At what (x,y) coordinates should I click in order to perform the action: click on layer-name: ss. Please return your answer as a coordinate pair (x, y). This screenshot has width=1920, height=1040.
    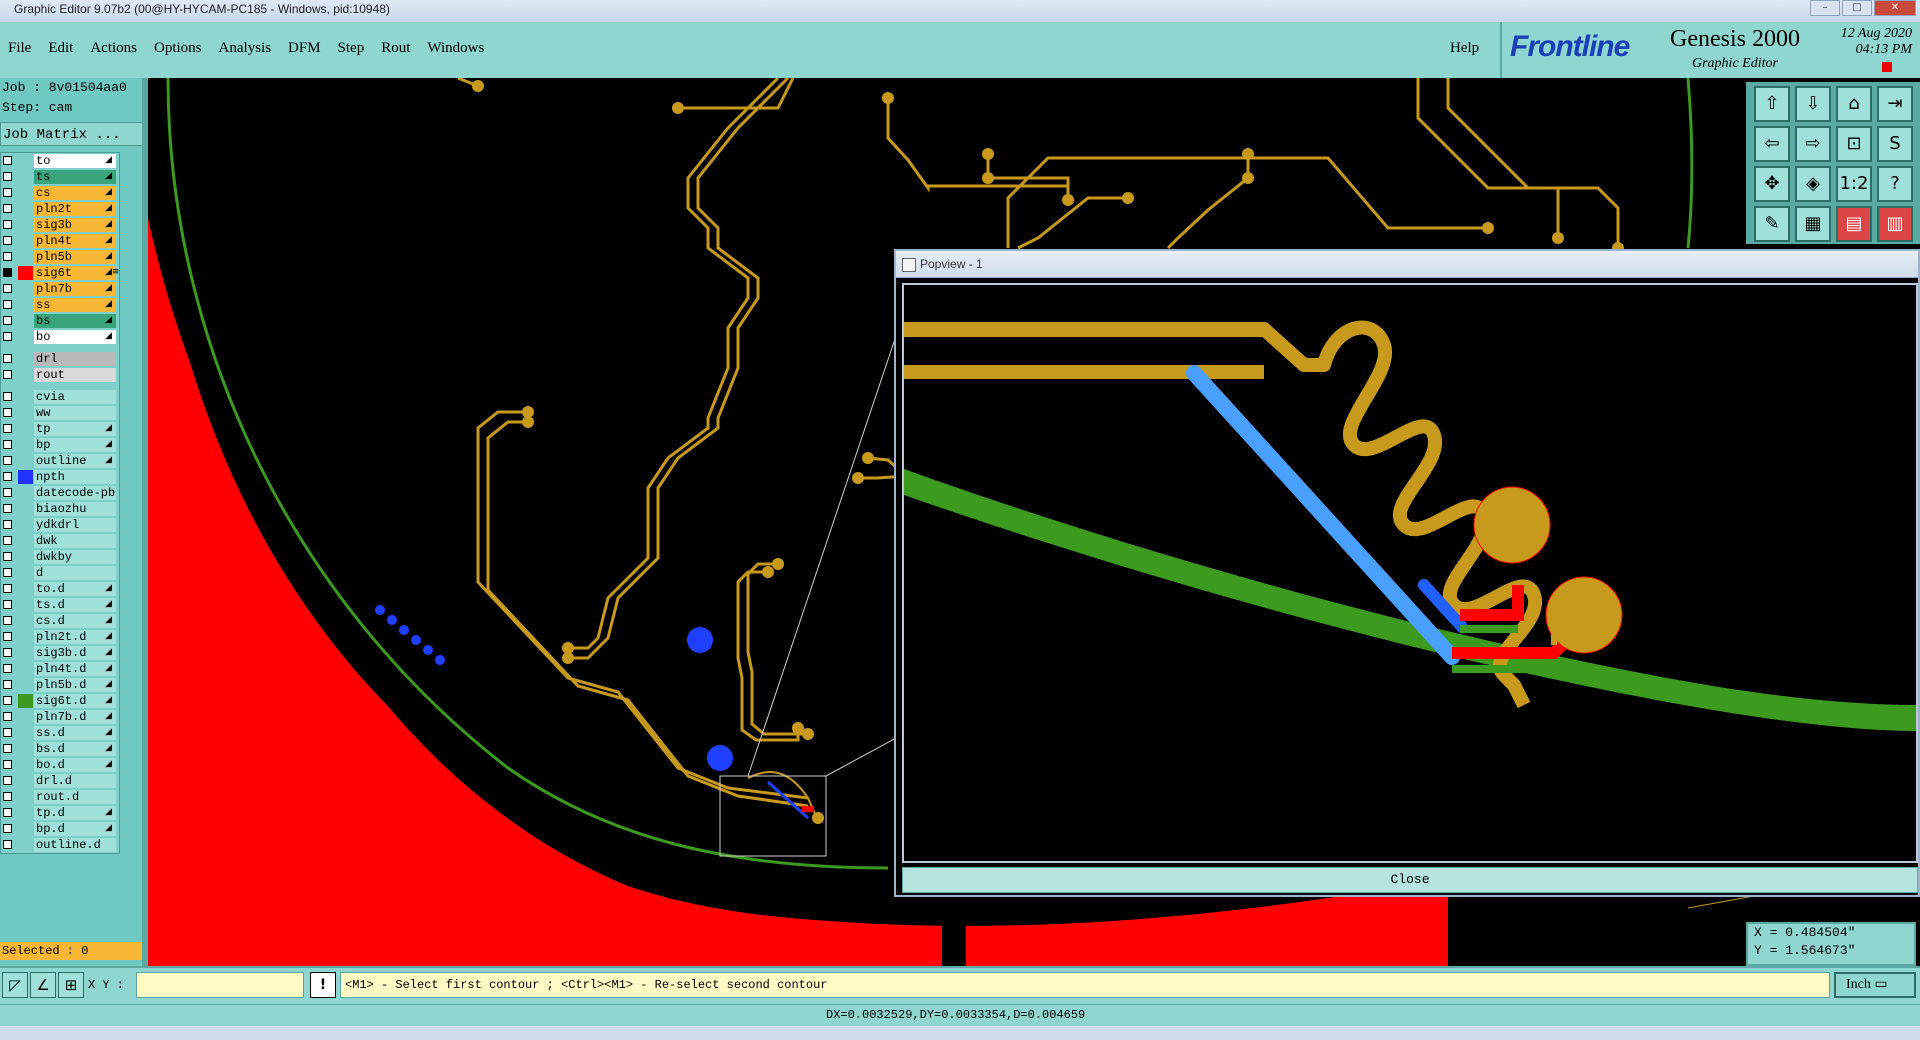
    Looking at the image, I should click on (75, 305).